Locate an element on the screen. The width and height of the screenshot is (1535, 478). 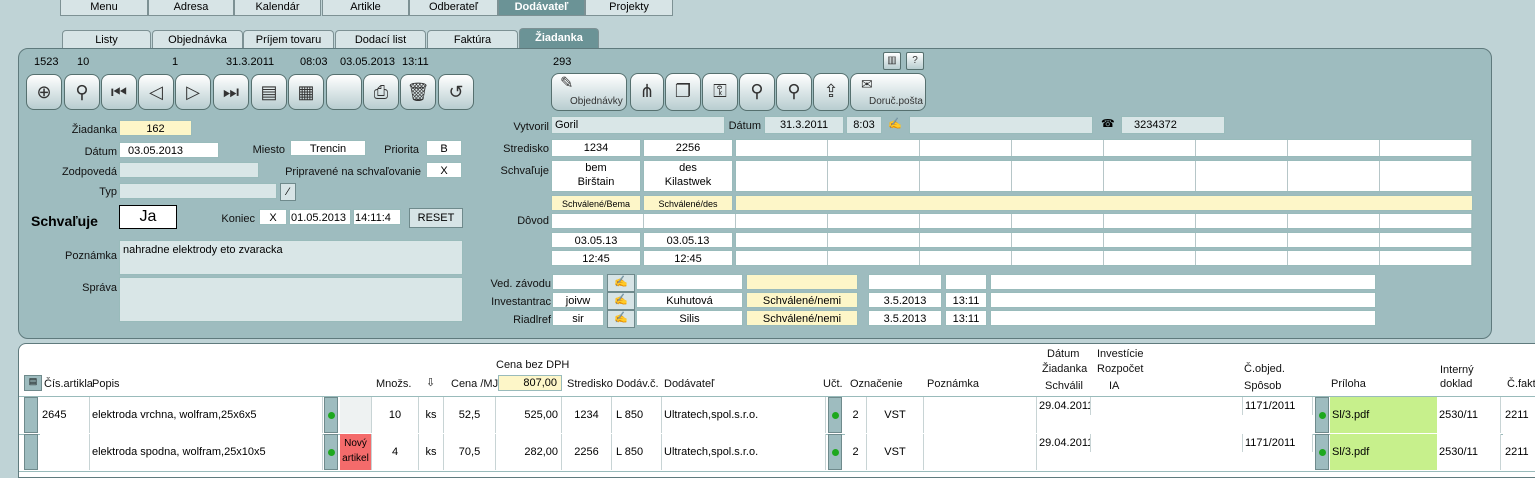
col-interny: Interný is located at coordinates (1457, 370).